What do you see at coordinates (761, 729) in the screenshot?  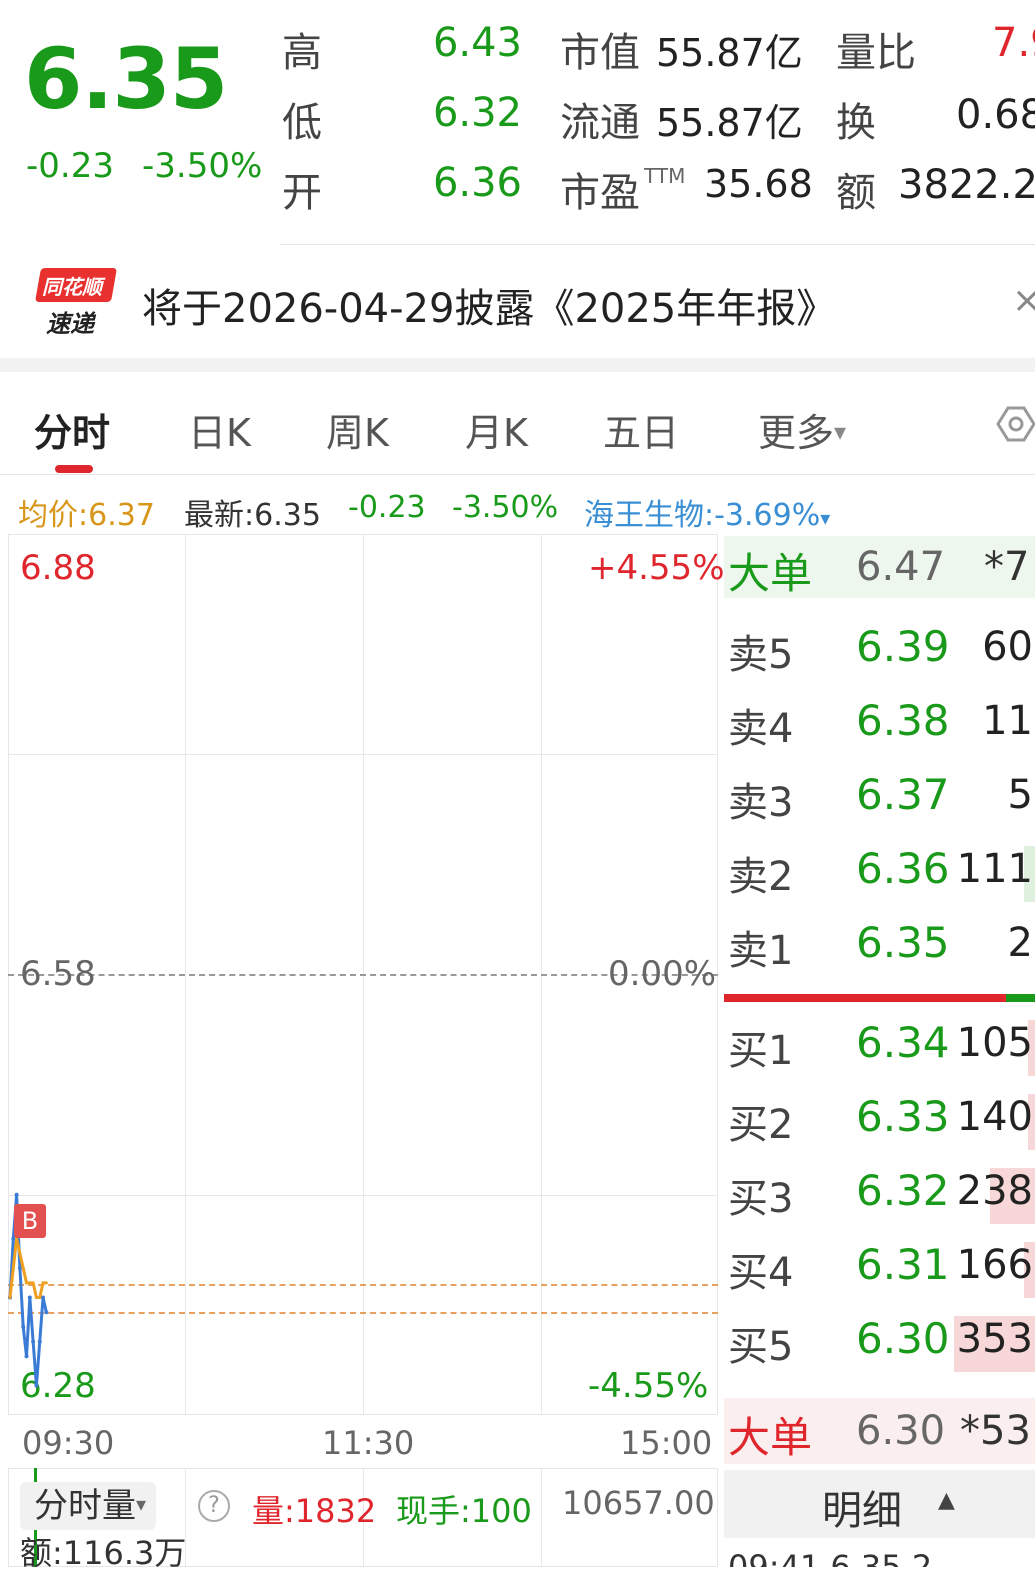 I see `sell-level-label: 卖4` at bounding box center [761, 729].